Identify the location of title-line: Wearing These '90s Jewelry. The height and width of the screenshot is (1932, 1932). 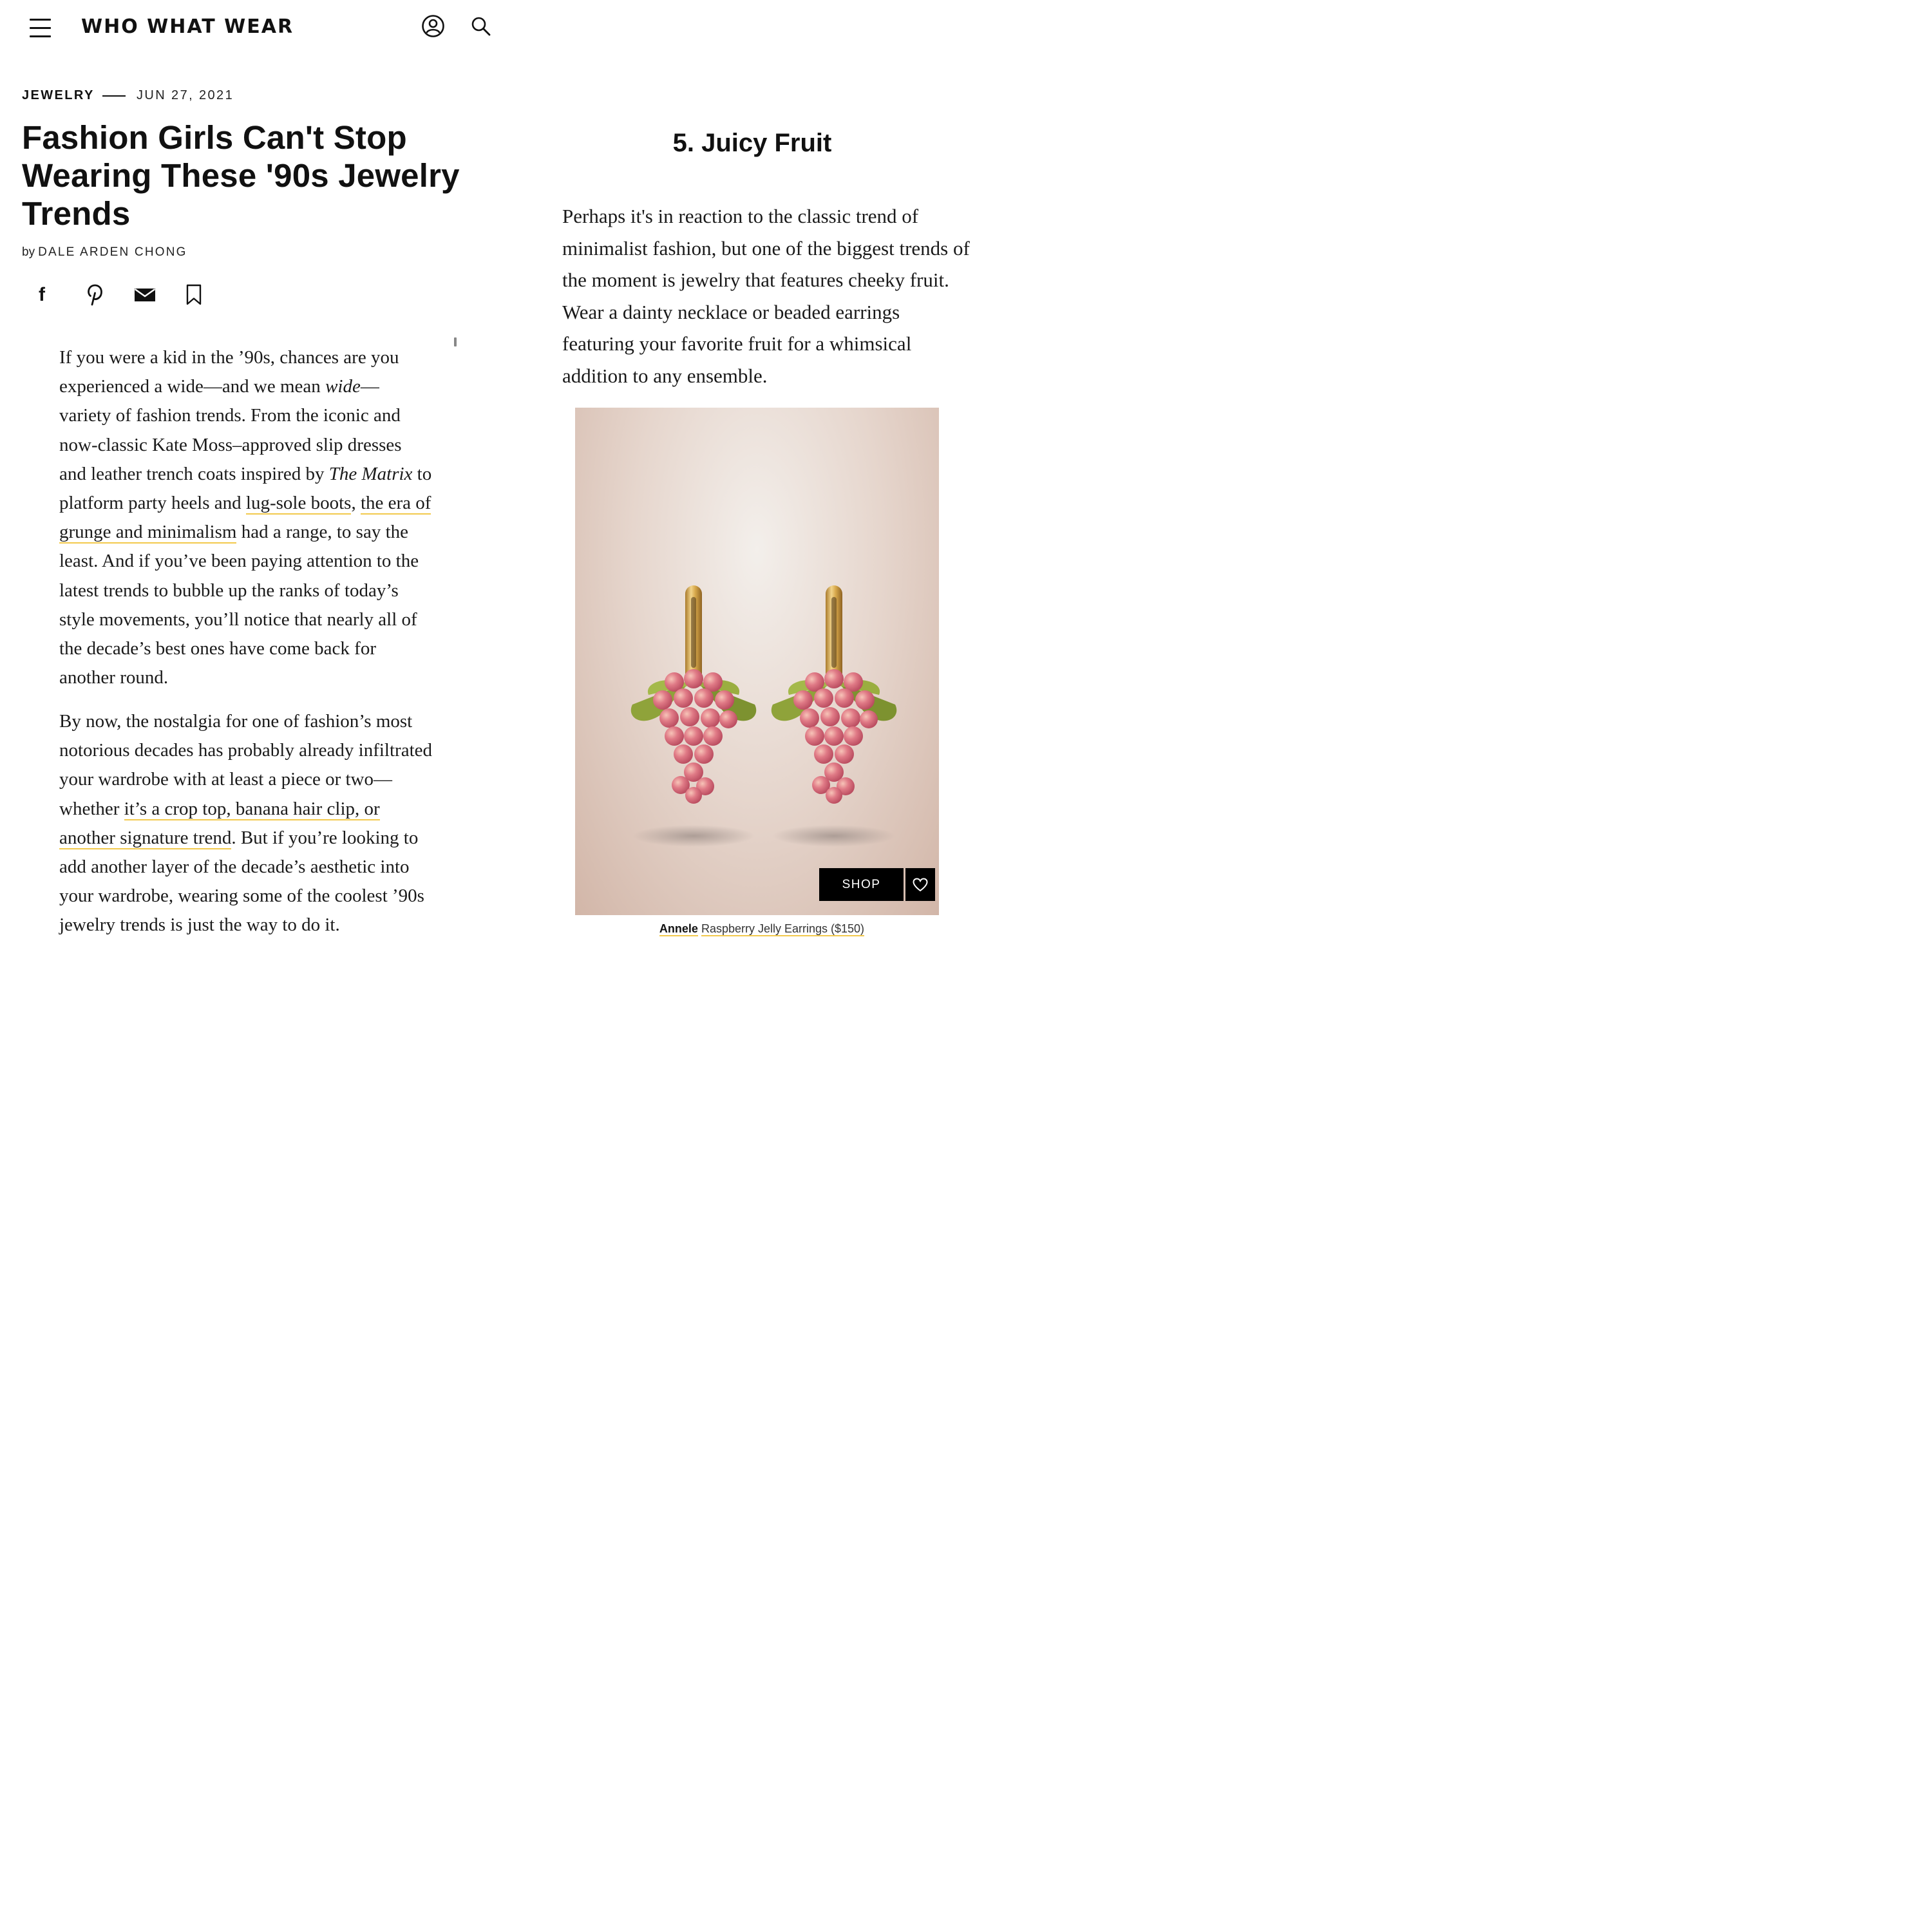
(241, 175).